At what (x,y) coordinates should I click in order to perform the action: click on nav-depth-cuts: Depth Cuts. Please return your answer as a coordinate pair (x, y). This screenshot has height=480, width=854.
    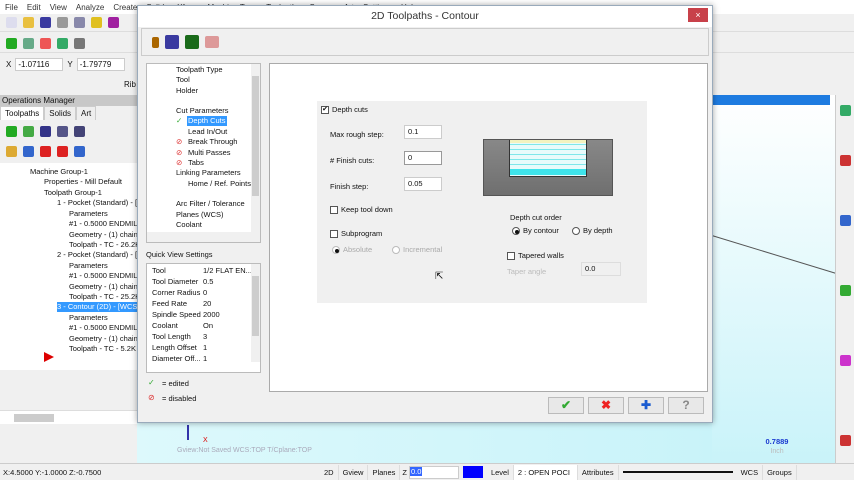
    Looking at the image, I should click on (207, 121).